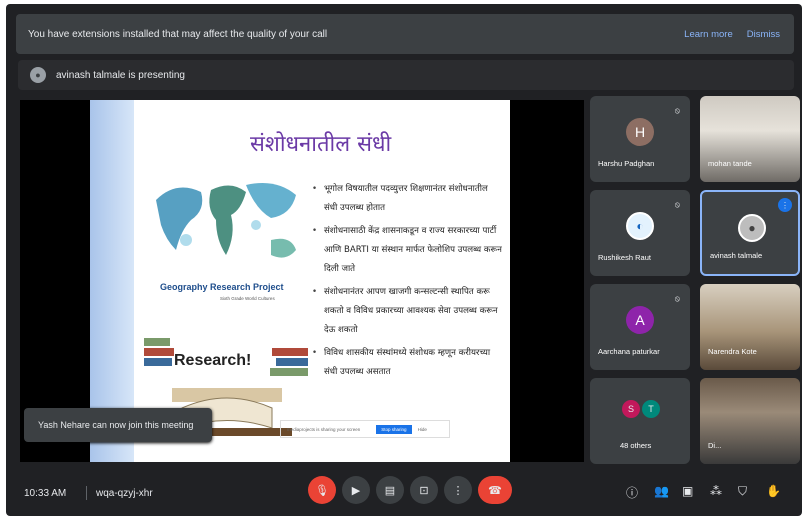 The width and height of the screenshot is (802, 516). Describe the element at coordinates (736, 255) in the screenshot. I see `participant-name: avinash talmale` at that location.